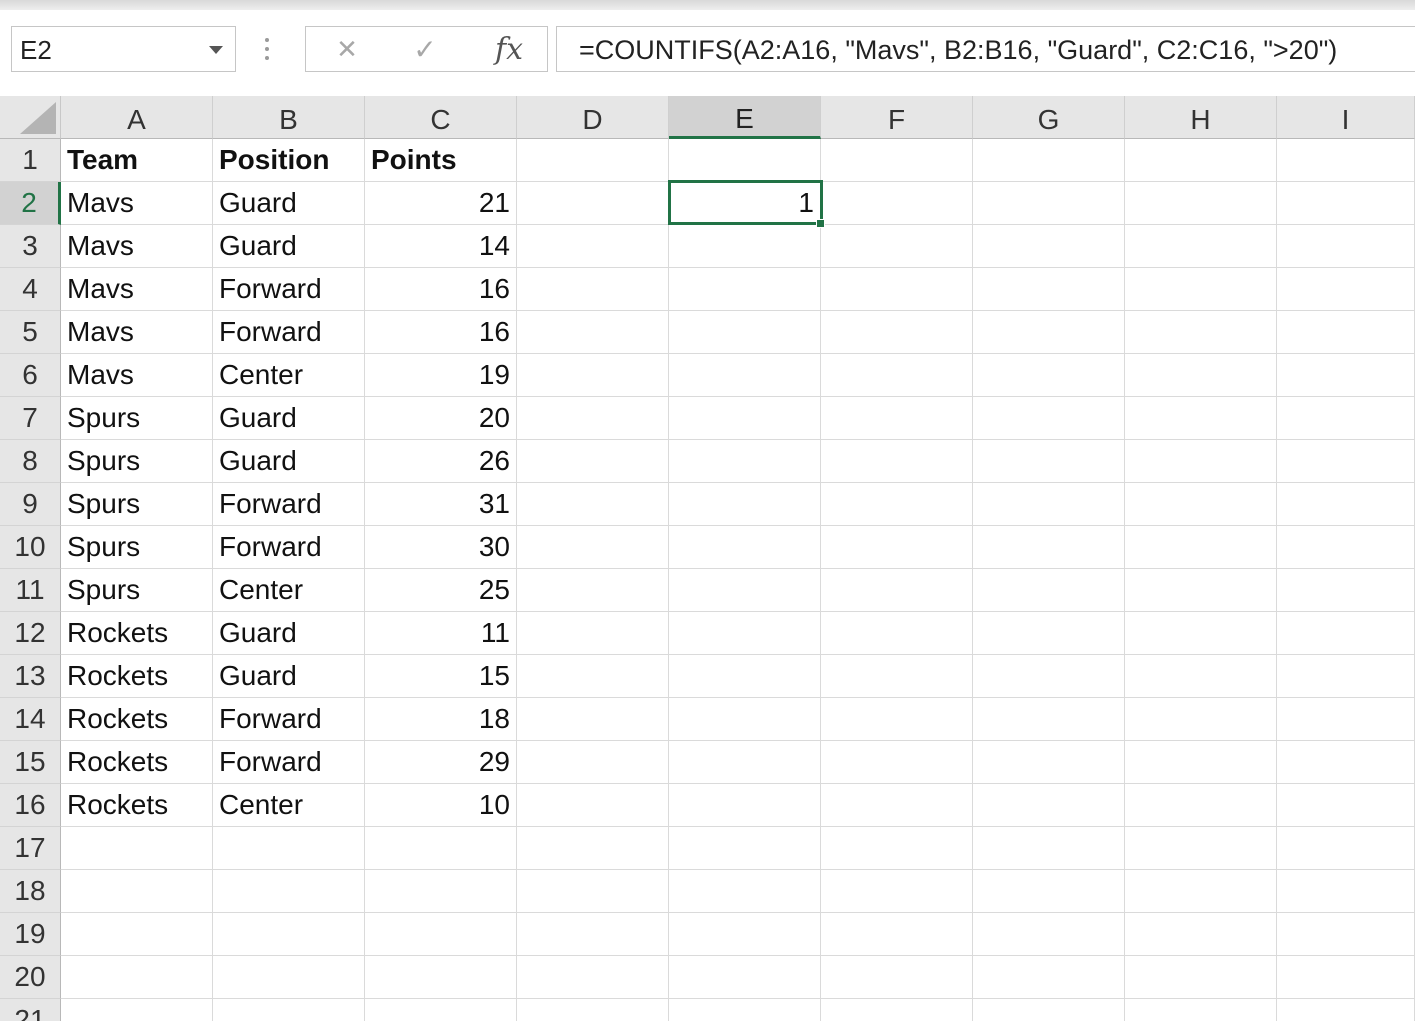  Describe the element at coordinates (1346, 246) in the screenshot. I see `cell-i3` at that location.